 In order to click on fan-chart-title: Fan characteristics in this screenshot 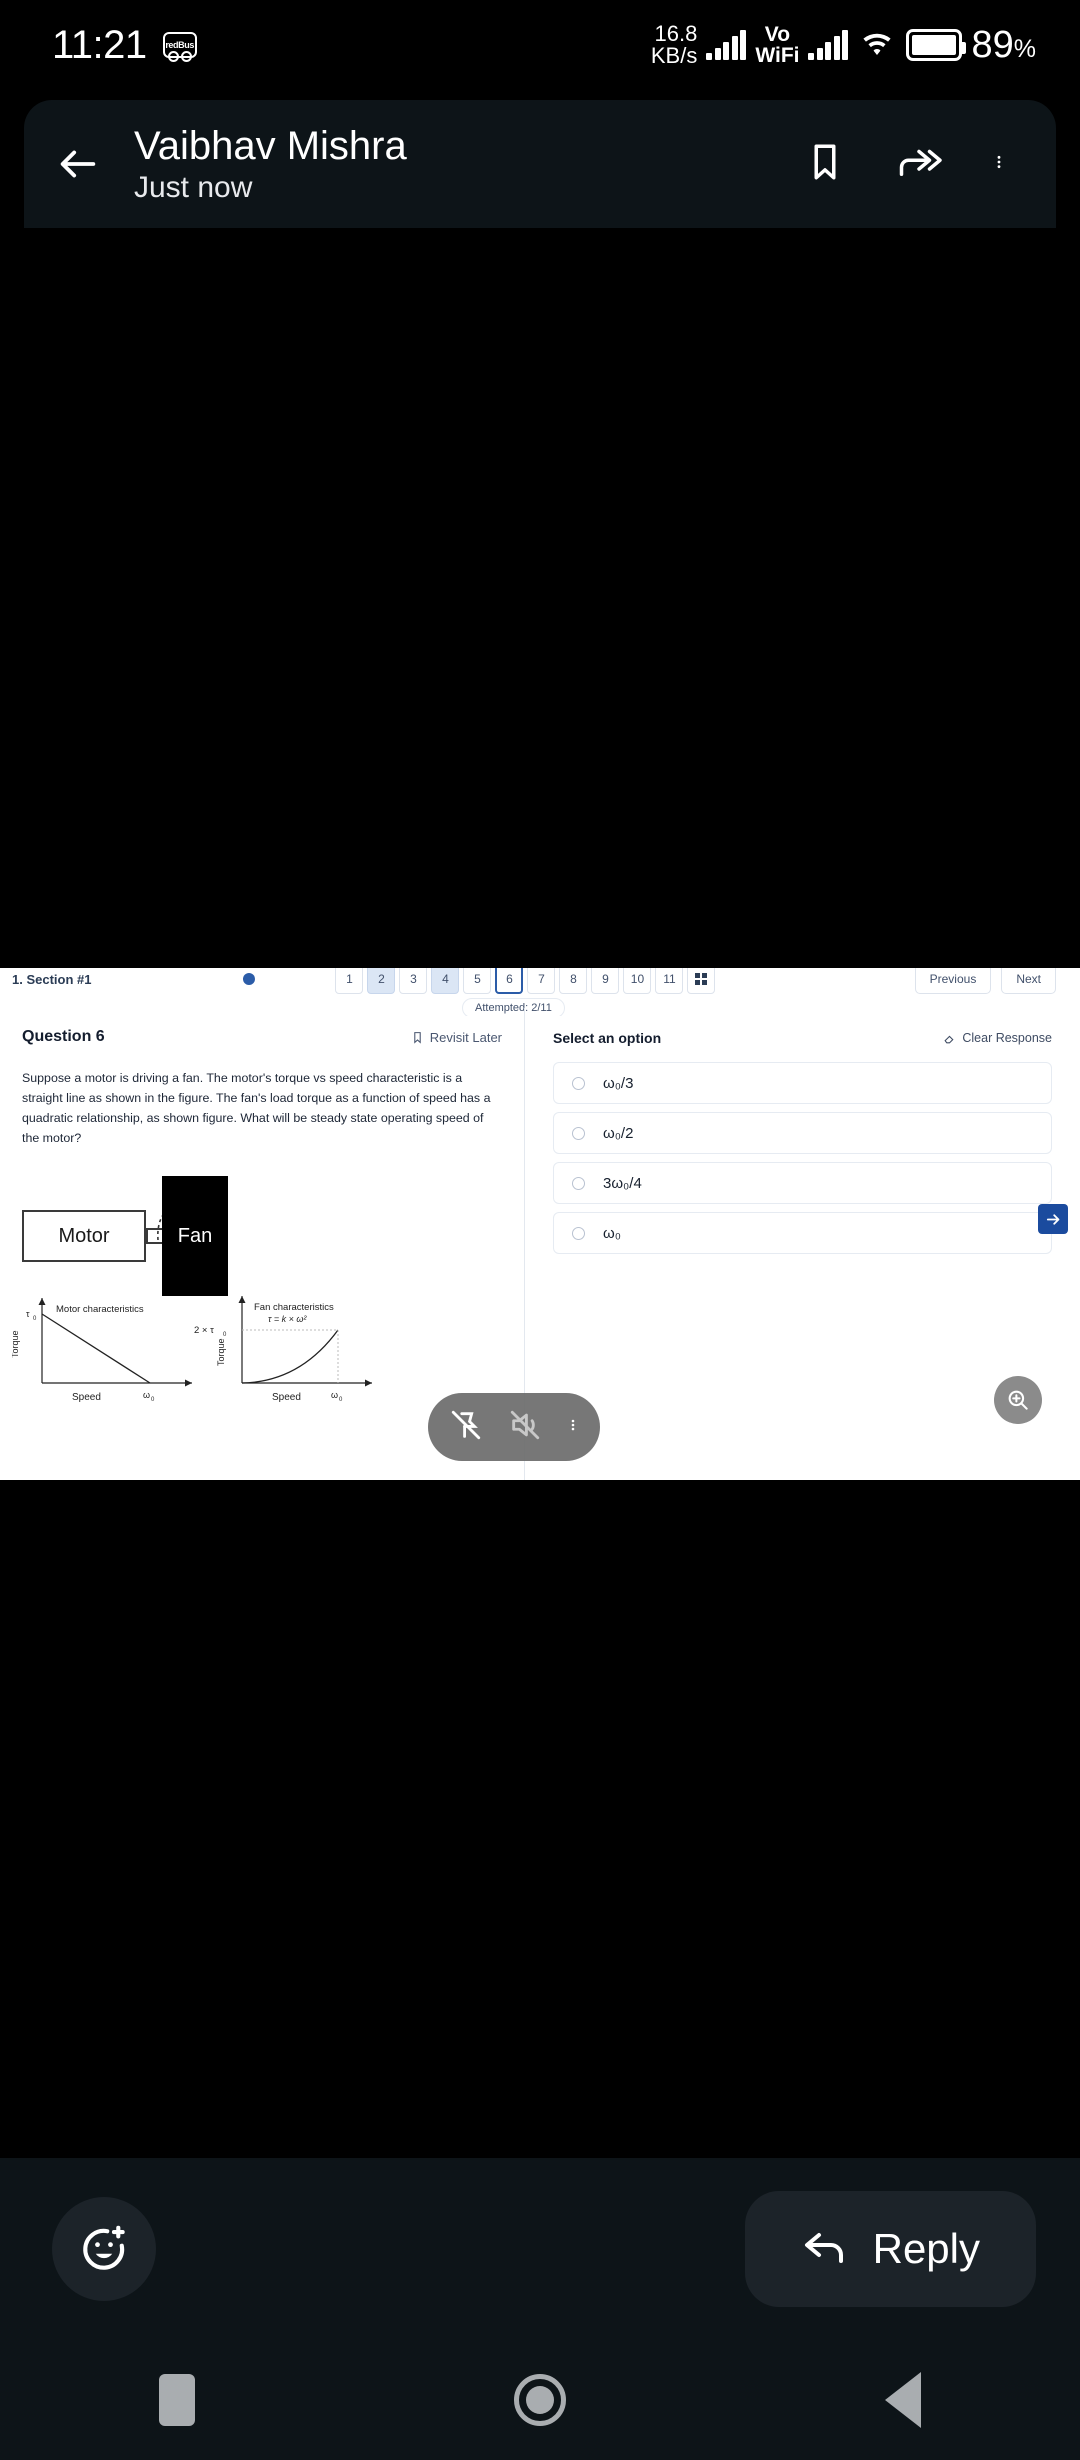, I will do `click(294, 1307)`.